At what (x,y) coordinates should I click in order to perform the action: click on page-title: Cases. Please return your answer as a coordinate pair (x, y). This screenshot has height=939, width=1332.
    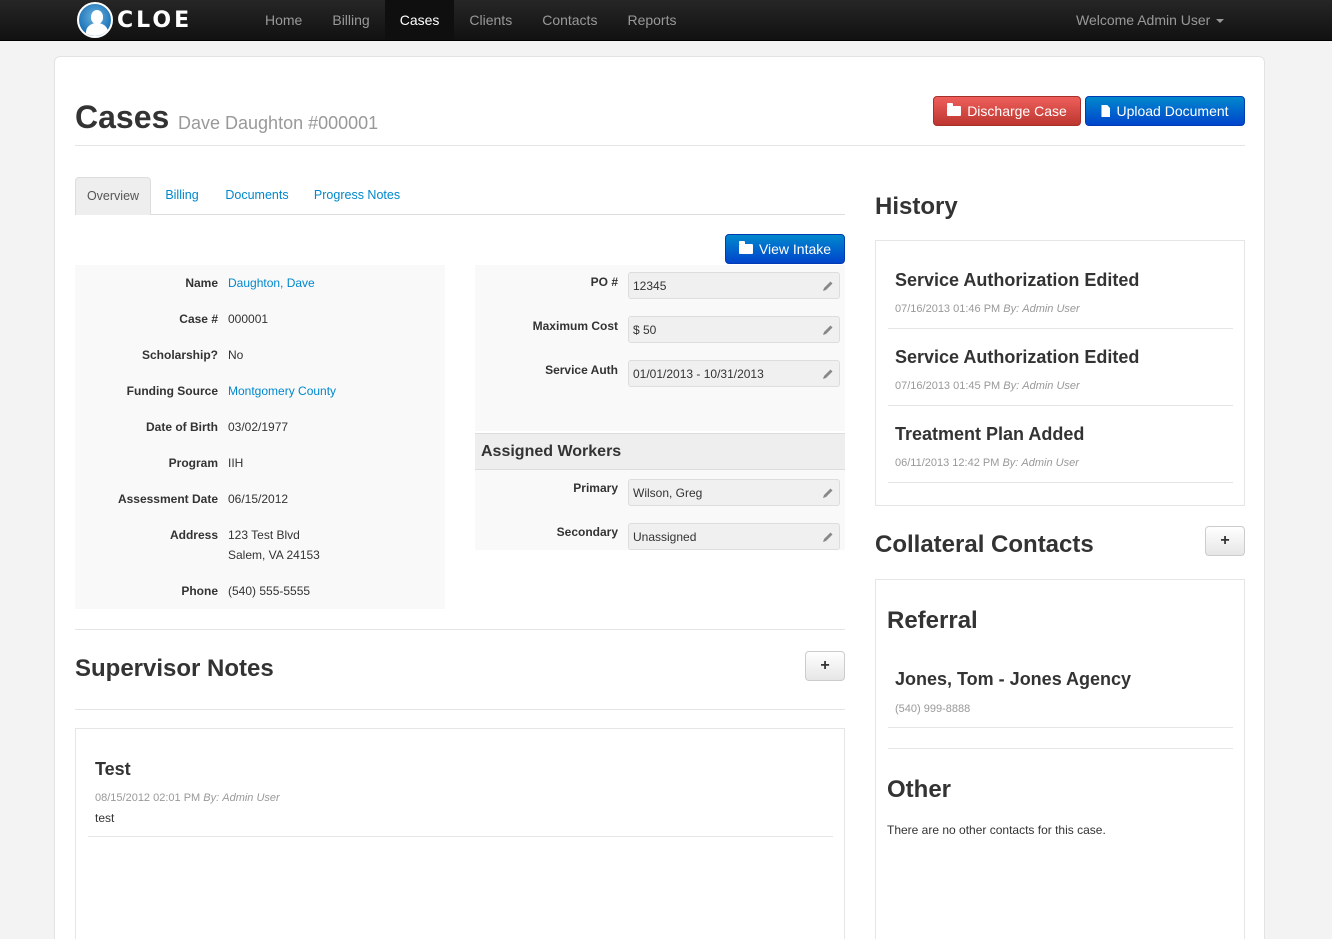
    Looking at the image, I should click on (122, 117).